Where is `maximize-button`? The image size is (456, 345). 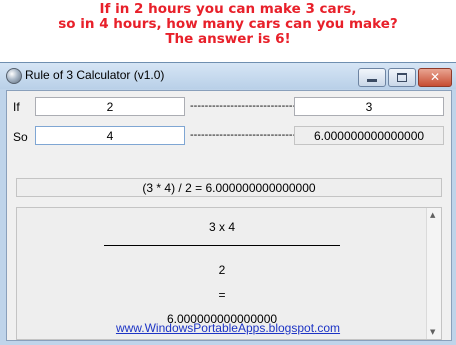
maximize-button is located at coordinates (402, 77).